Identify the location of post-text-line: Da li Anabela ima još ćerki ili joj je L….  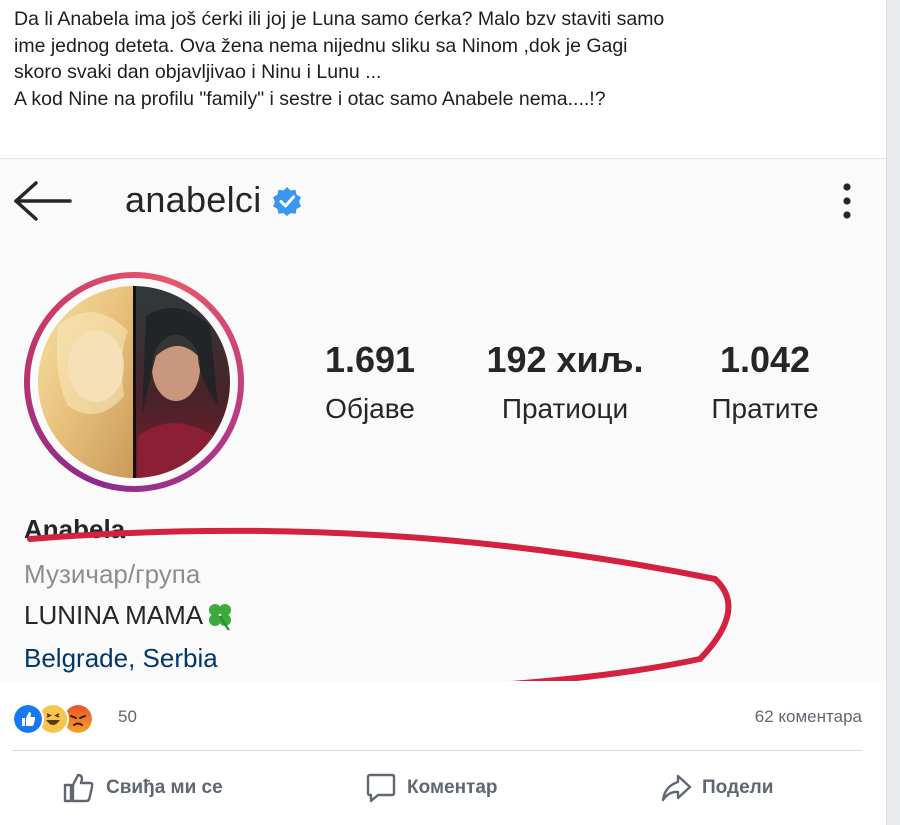
(339, 19).